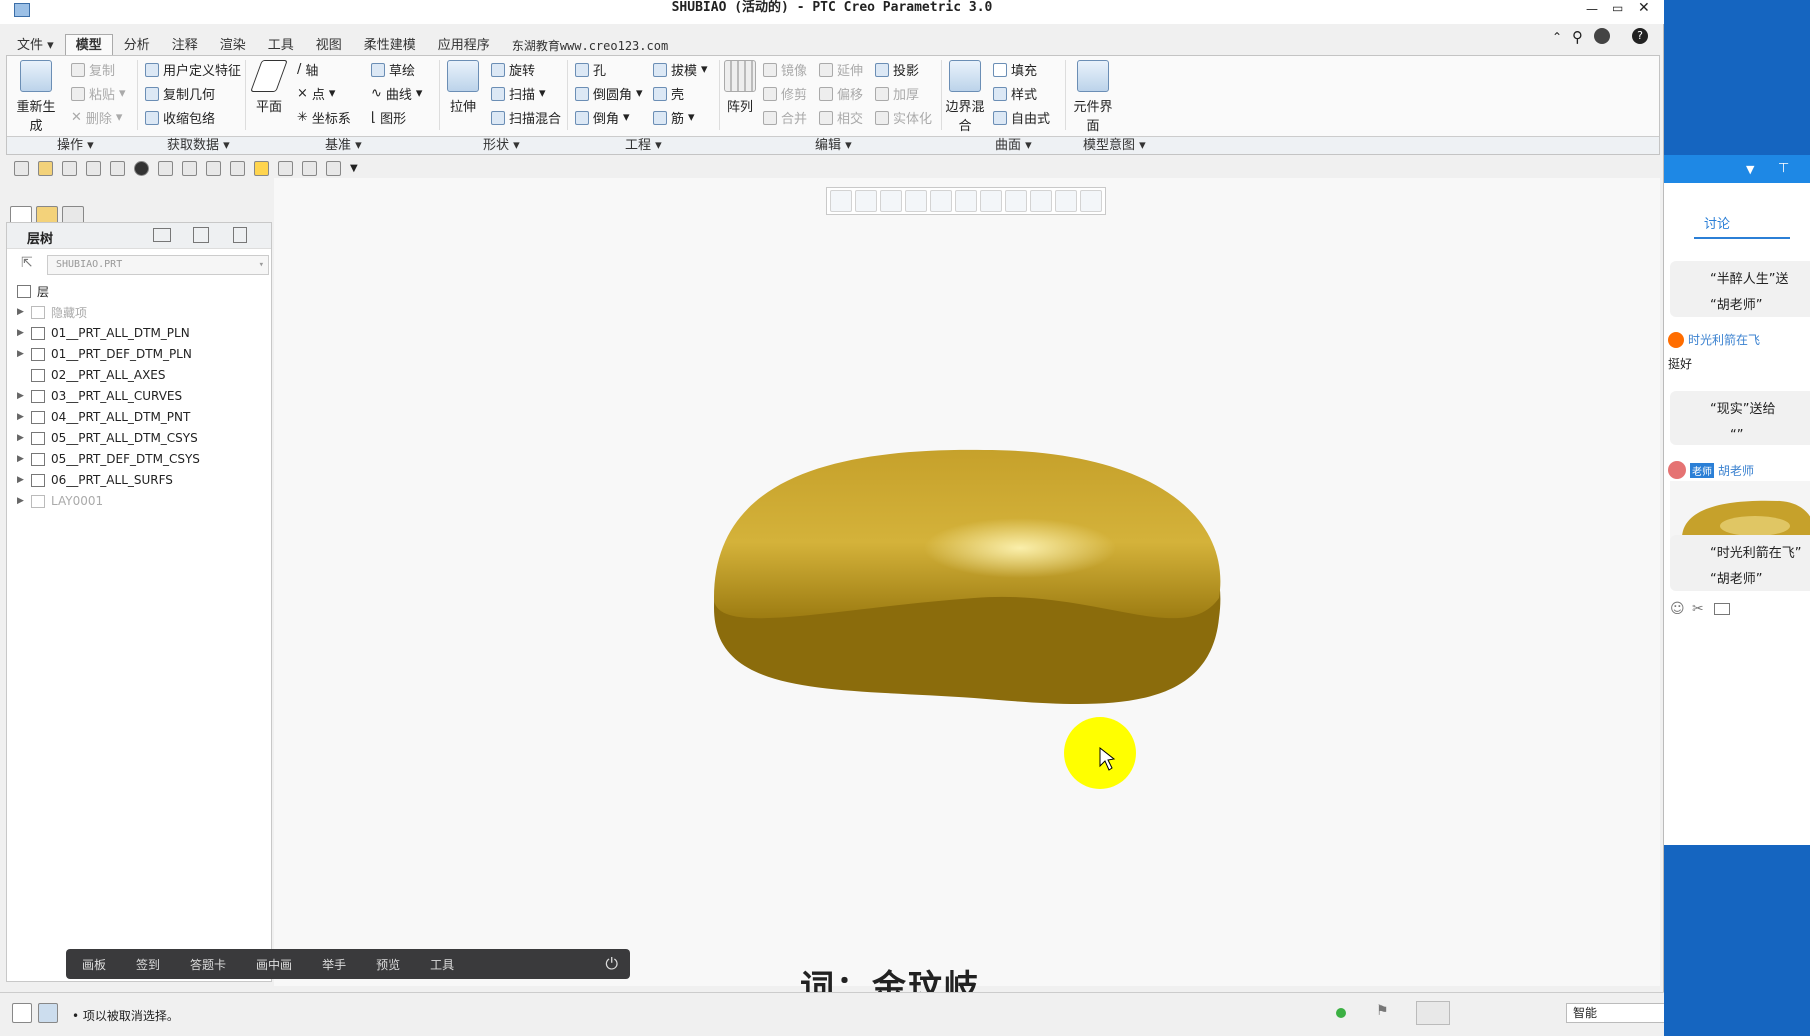 This screenshot has height=1036, width=1810. I want to click on select-arrow-icon: ⇱, so click(27, 263).